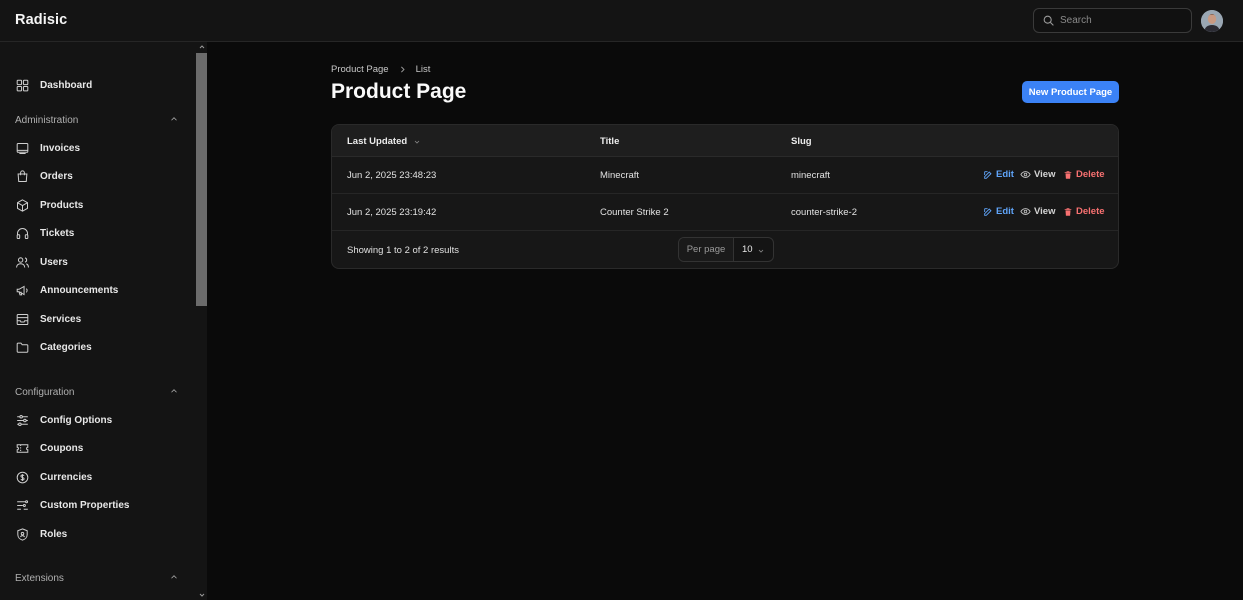 This screenshot has height=600, width=1243. Describe the element at coordinates (54, 262) in the screenshot. I see `sidebar-item-label: Users` at that location.